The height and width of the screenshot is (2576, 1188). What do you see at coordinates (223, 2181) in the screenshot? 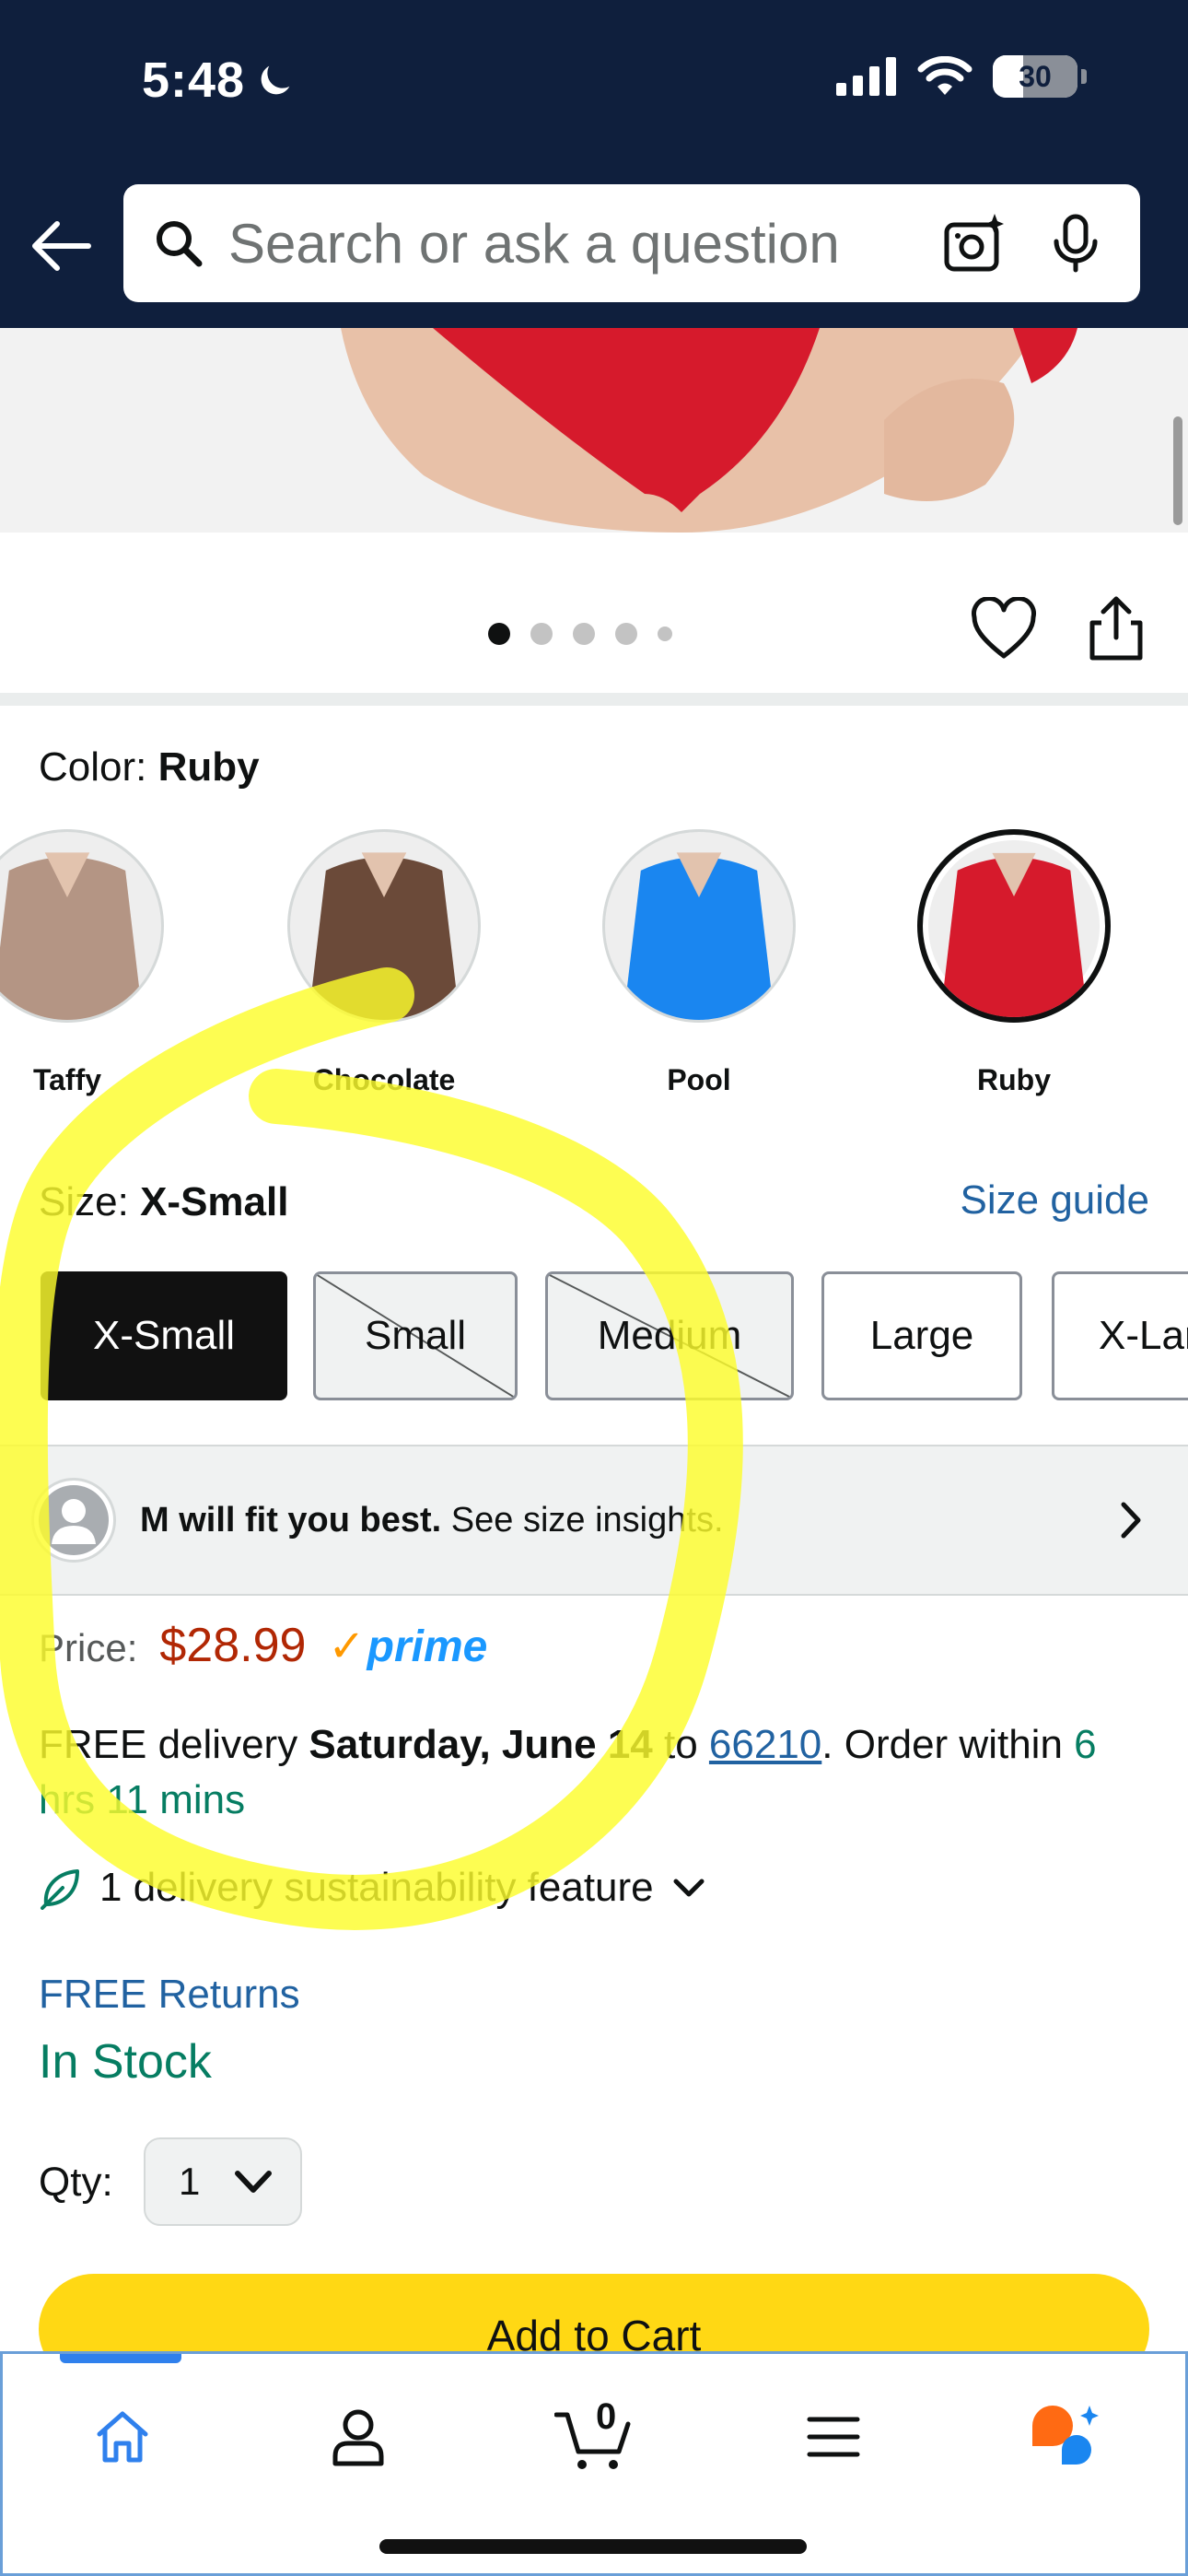
I see `quantity-select: 1` at bounding box center [223, 2181].